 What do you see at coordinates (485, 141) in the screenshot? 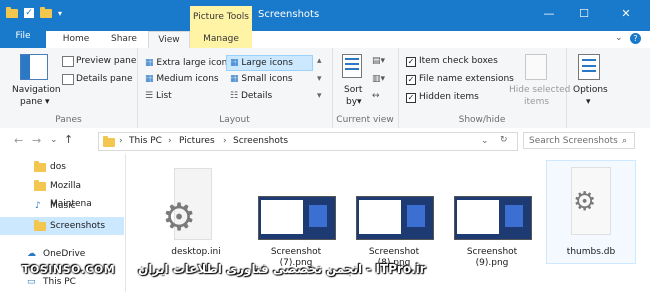
I see `address-dropdown-icon: ⌄` at bounding box center [485, 141].